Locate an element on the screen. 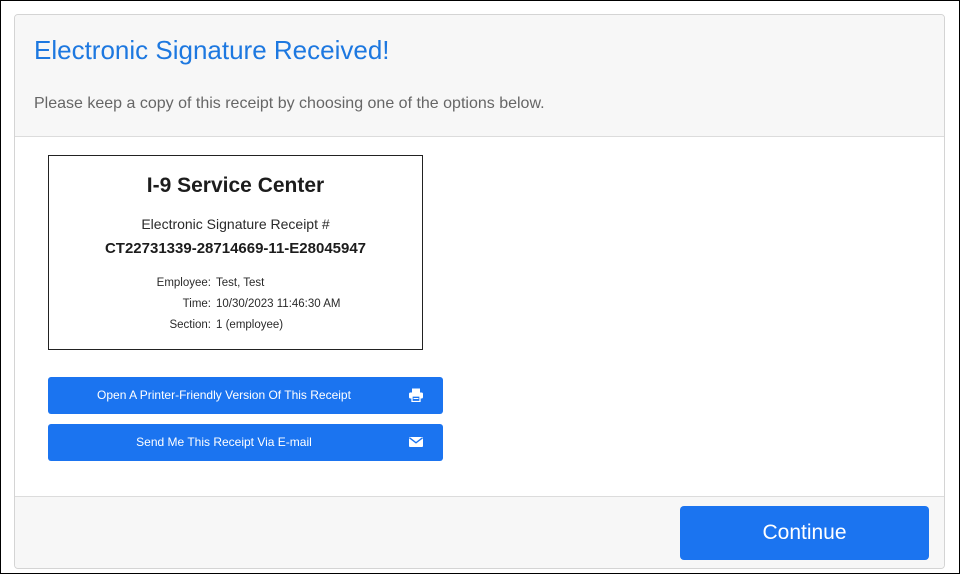 The height and width of the screenshot is (574, 960). receipt-number: CT22731339-28714669-11-E28045947 is located at coordinates (235, 248).